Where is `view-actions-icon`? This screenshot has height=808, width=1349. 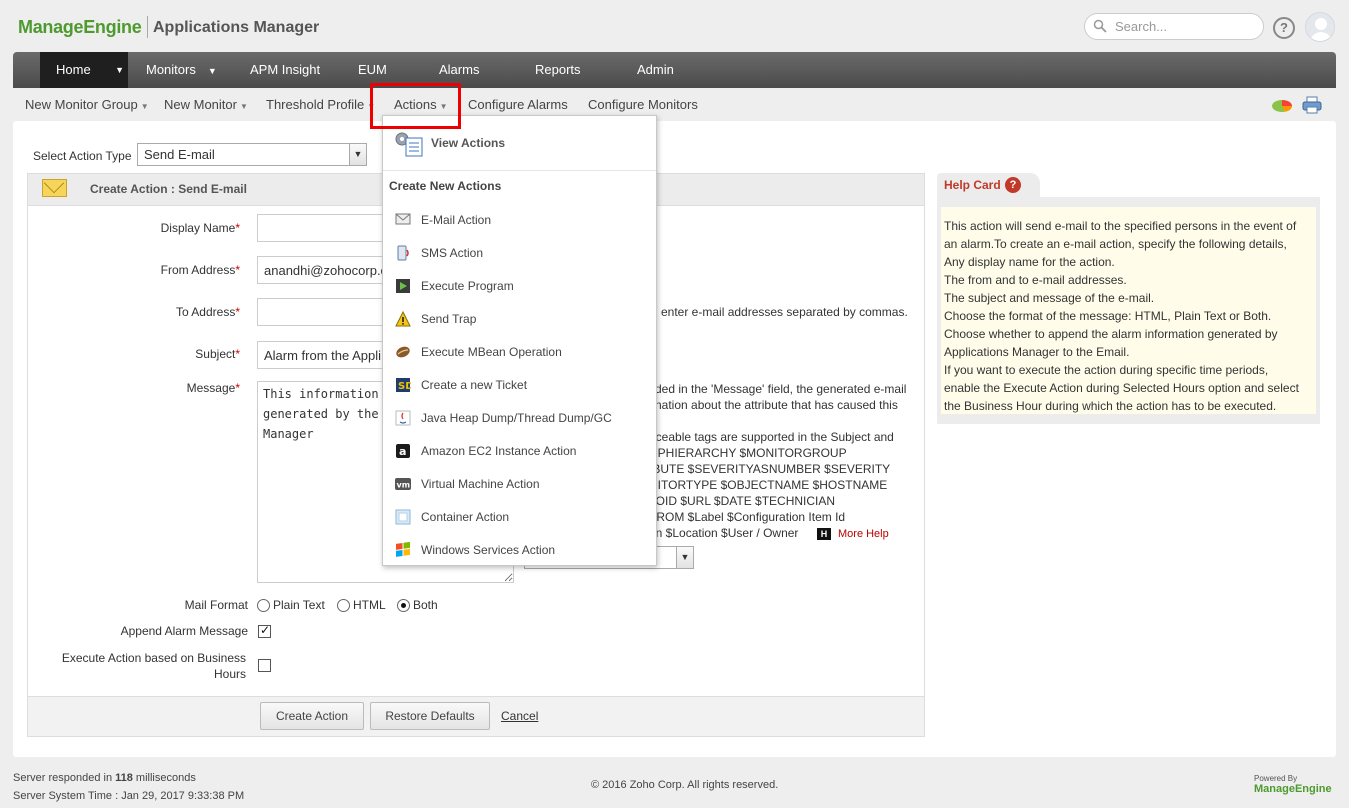
view-actions-icon is located at coordinates (409, 144).